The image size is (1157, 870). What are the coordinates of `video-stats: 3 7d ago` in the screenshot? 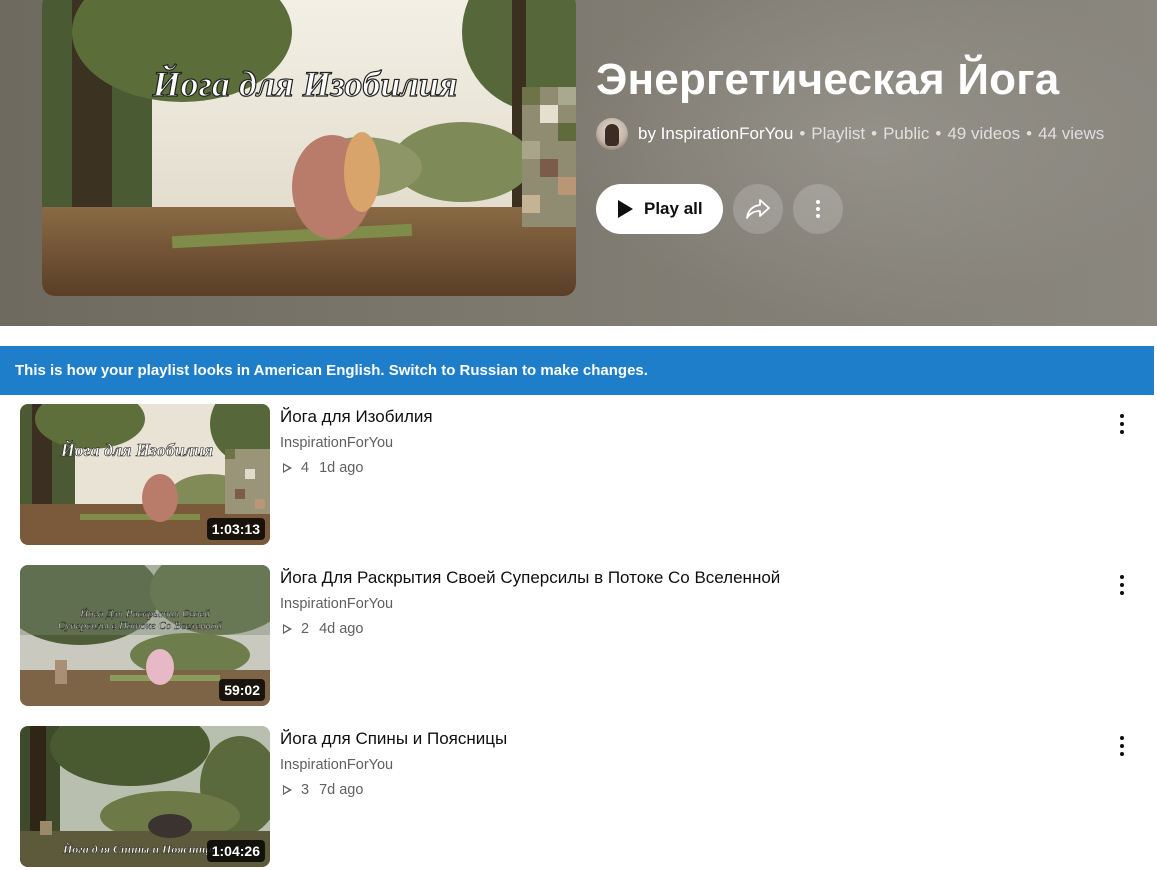 It's located at (321, 790).